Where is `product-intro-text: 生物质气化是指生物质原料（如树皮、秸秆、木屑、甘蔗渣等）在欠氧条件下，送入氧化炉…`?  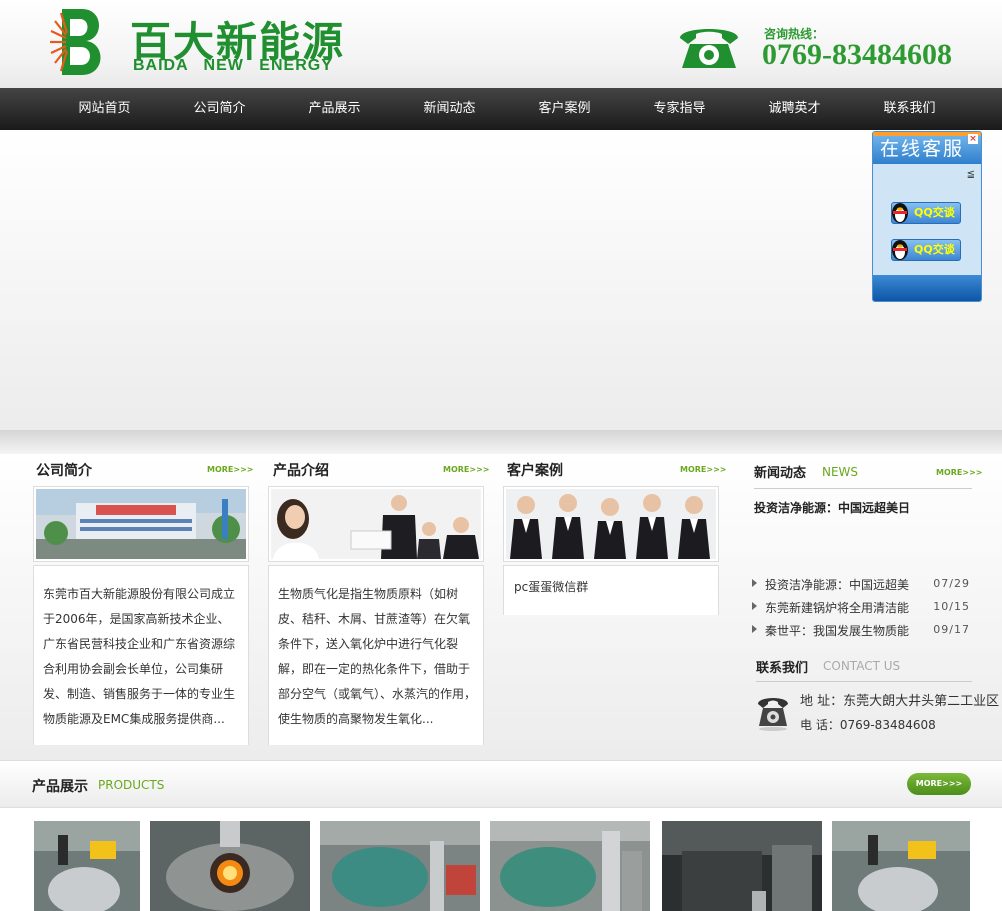
product-intro-text: 生物质气化是指生物质原料（如树皮、秸秆、木屑、甘蔗渣等）在欠氧条件下，送入氧化炉… is located at coordinates (377, 656).